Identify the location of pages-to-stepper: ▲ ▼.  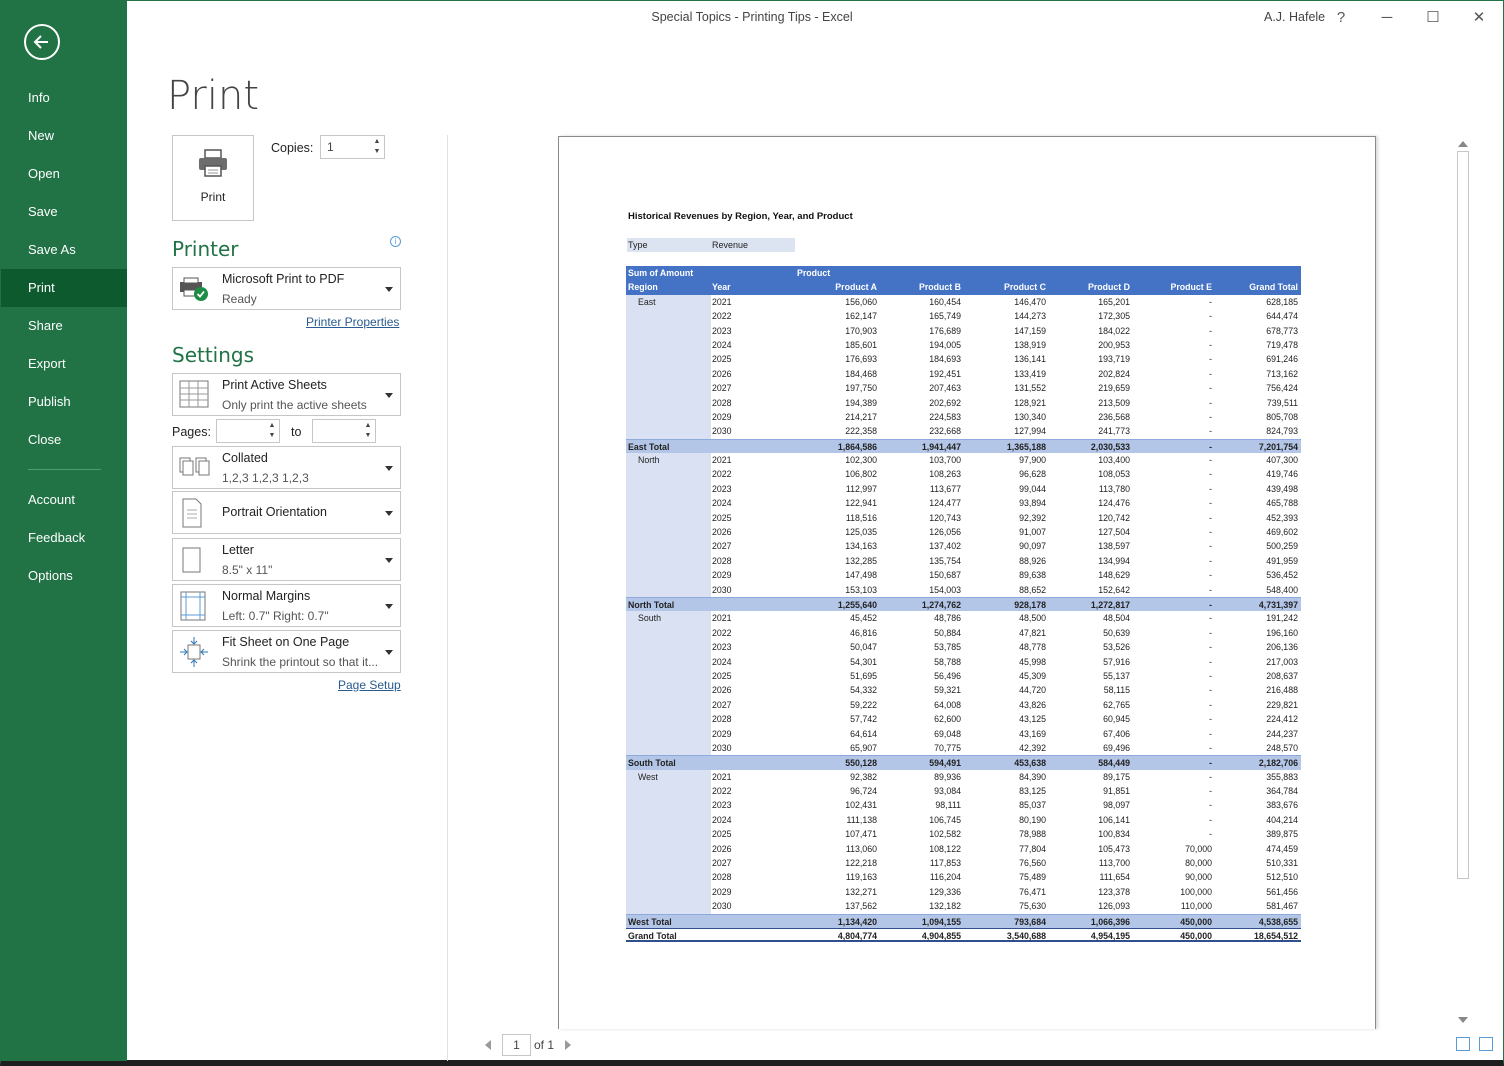
(344, 431).